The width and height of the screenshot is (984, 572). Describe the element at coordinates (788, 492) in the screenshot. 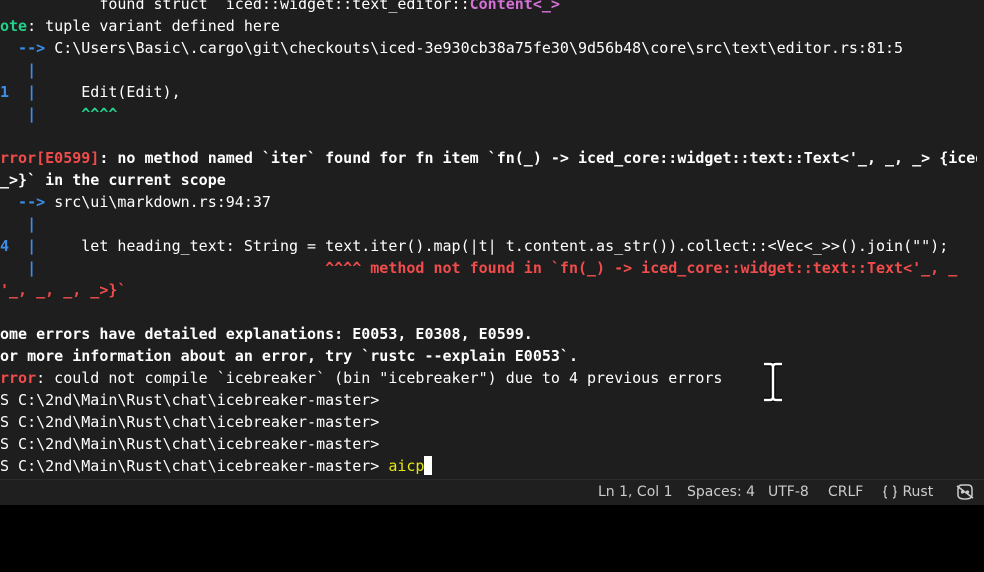

I see `file-encoding: UTF-8` at that location.